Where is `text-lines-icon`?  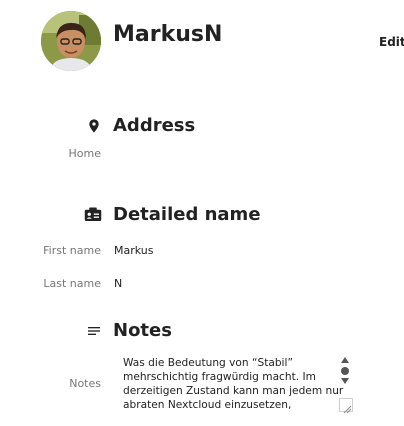 text-lines-icon is located at coordinates (94, 331).